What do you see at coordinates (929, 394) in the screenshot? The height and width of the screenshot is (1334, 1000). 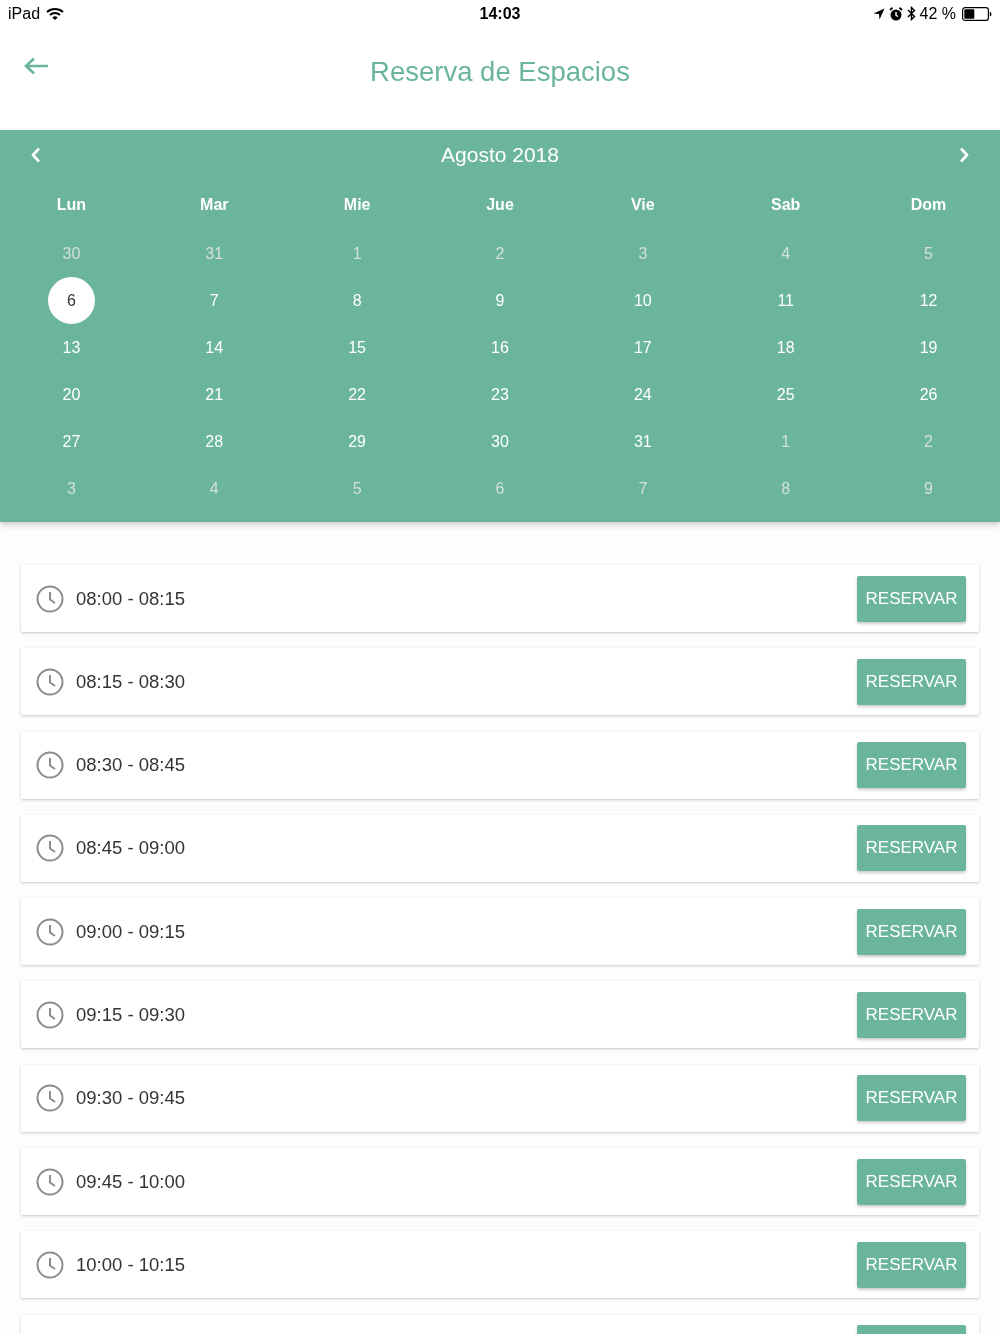 I see `calendar-day: 26` at bounding box center [929, 394].